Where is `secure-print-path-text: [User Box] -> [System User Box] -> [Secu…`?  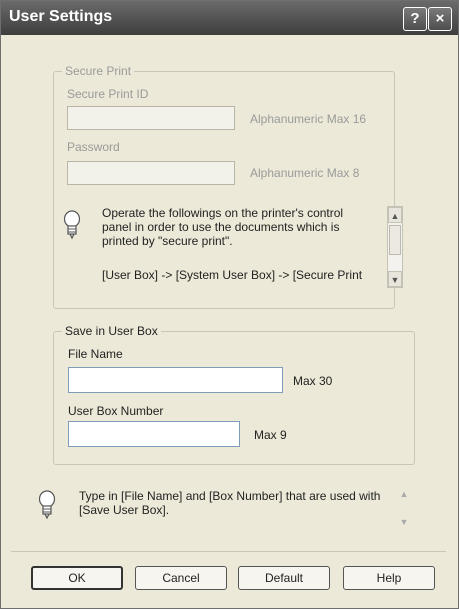
secure-print-path-text: [User Box] -> [System User Box] -> [Secu… is located at coordinates (232, 275).